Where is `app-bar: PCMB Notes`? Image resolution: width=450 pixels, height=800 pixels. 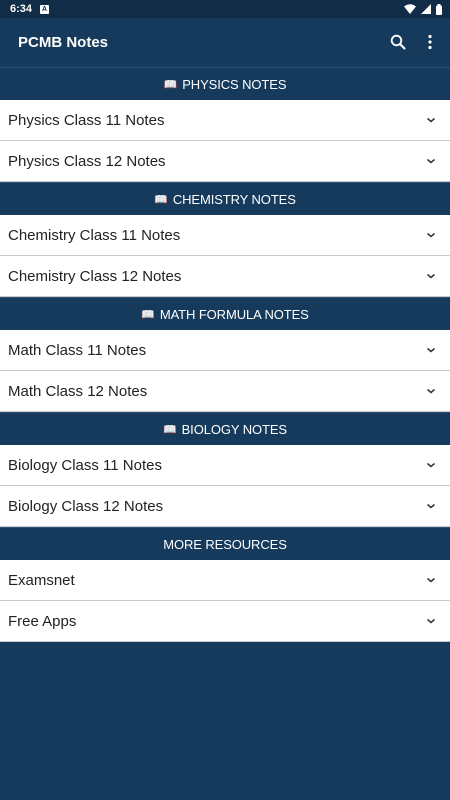 app-bar: PCMB Notes is located at coordinates (225, 42).